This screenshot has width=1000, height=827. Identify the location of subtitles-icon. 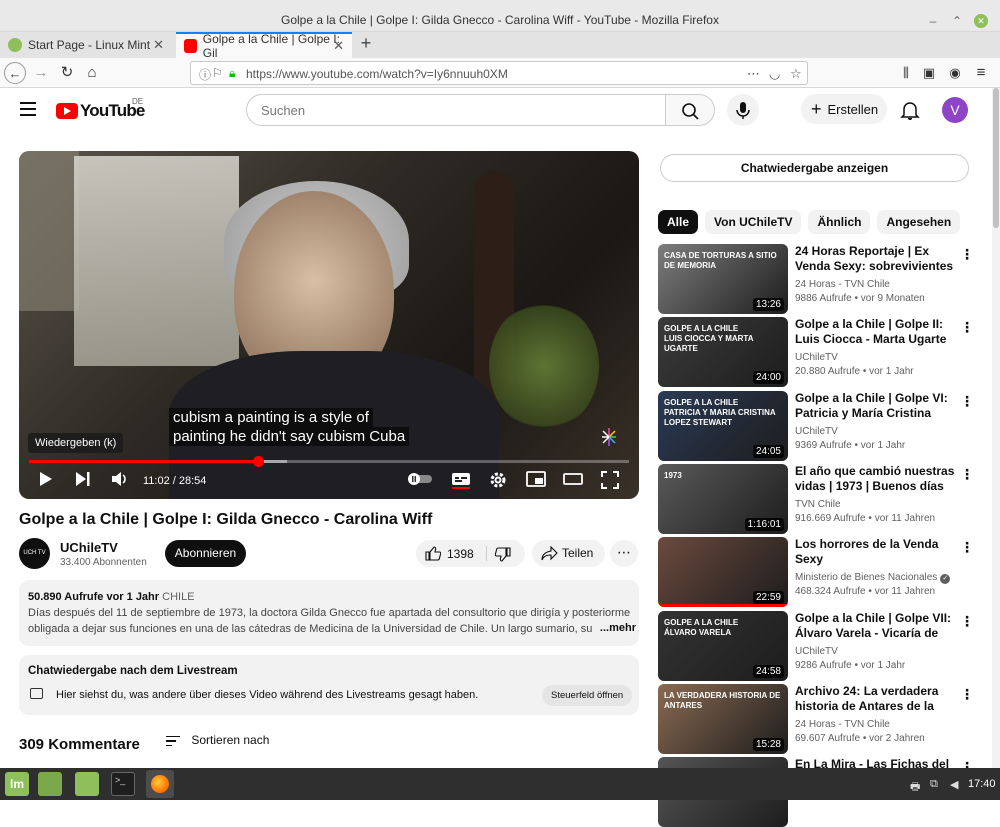
(461, 481).